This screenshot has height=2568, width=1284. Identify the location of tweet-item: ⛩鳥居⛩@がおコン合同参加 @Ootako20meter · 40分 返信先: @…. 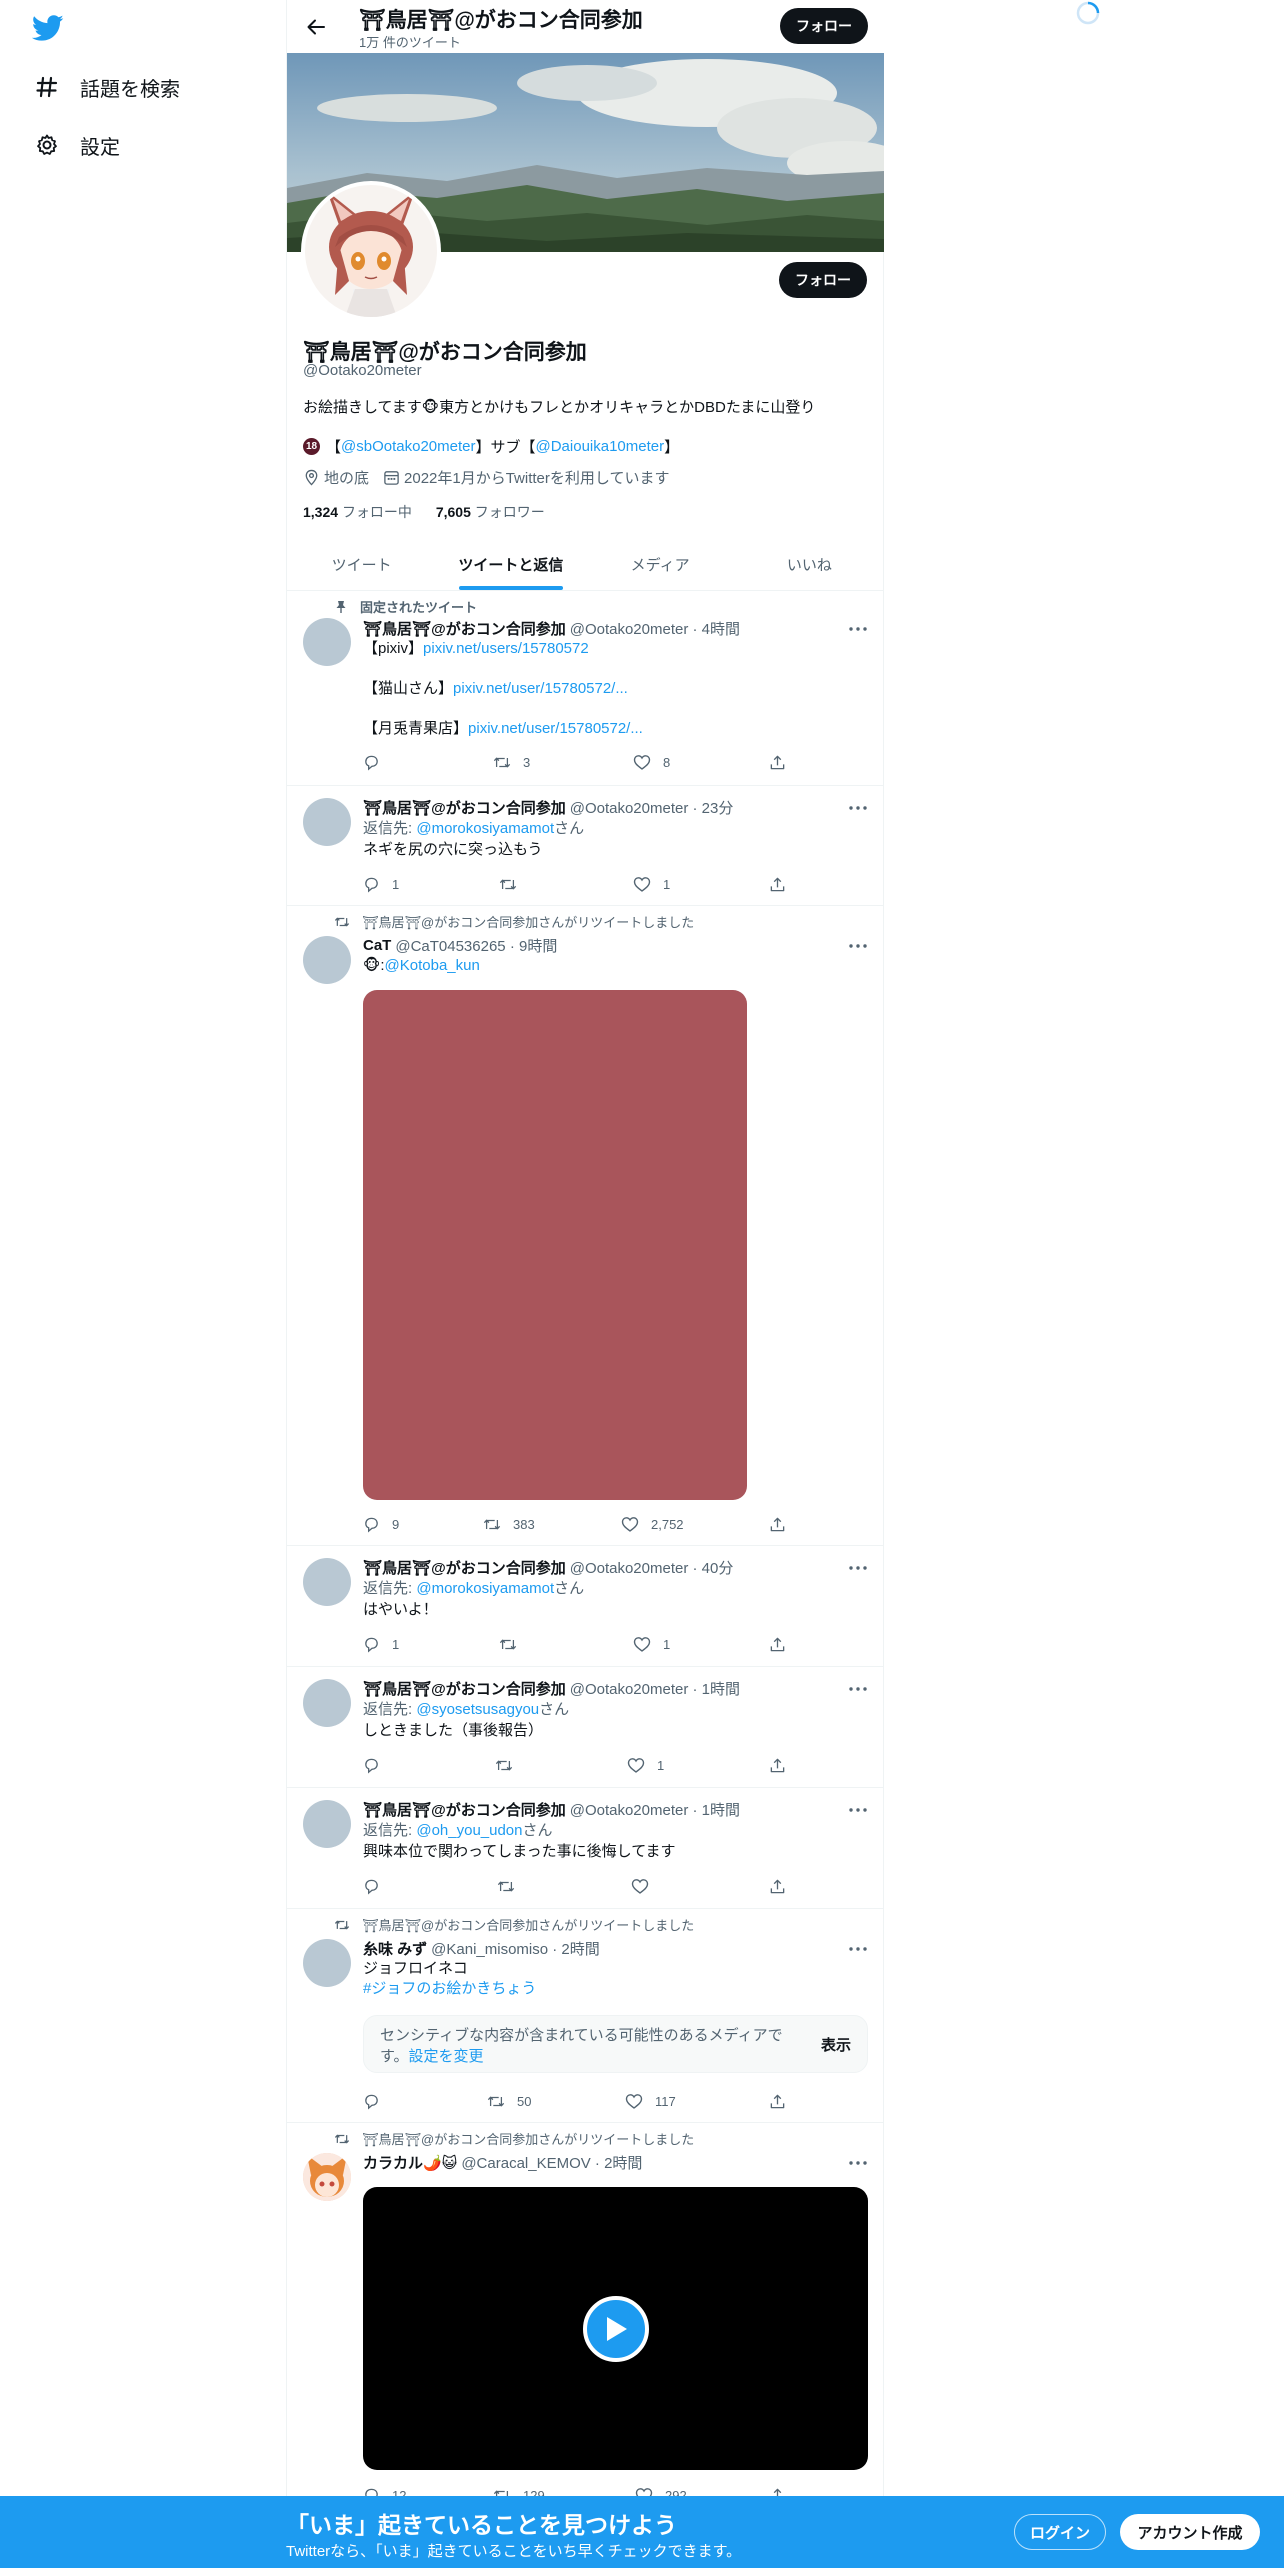
(585, 1606).